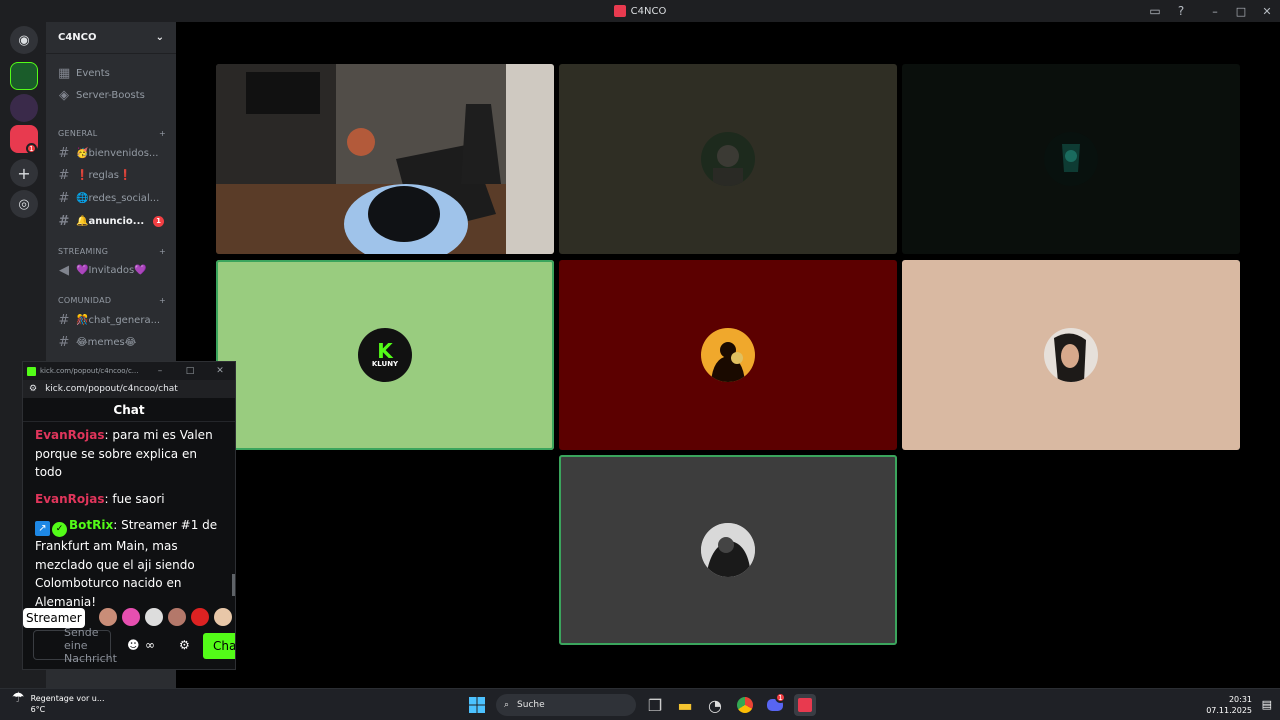 The width and height of the screenshot is (1280, 720). What do you see at coordinates (715, 705) in the screenshot?
I see `app-icon: ◔` at bounding box center [715, 705].